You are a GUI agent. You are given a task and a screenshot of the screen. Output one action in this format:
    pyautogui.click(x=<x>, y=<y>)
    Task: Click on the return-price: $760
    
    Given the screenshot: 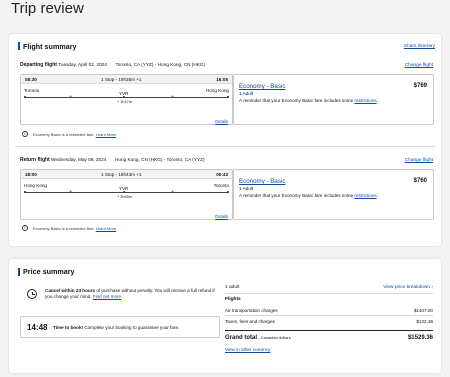 What is the action you would take?
    pyautogui.click(x=420, y=181)
    